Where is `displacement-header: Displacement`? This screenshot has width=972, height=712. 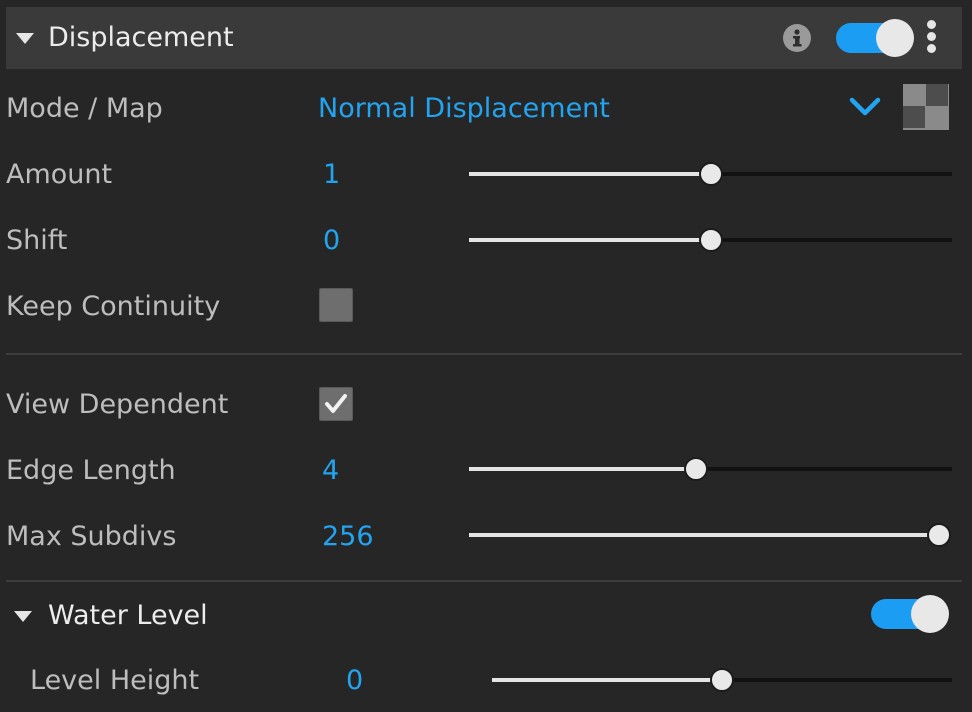
displacement-header: Displacement is located at coordinates (484, 38).